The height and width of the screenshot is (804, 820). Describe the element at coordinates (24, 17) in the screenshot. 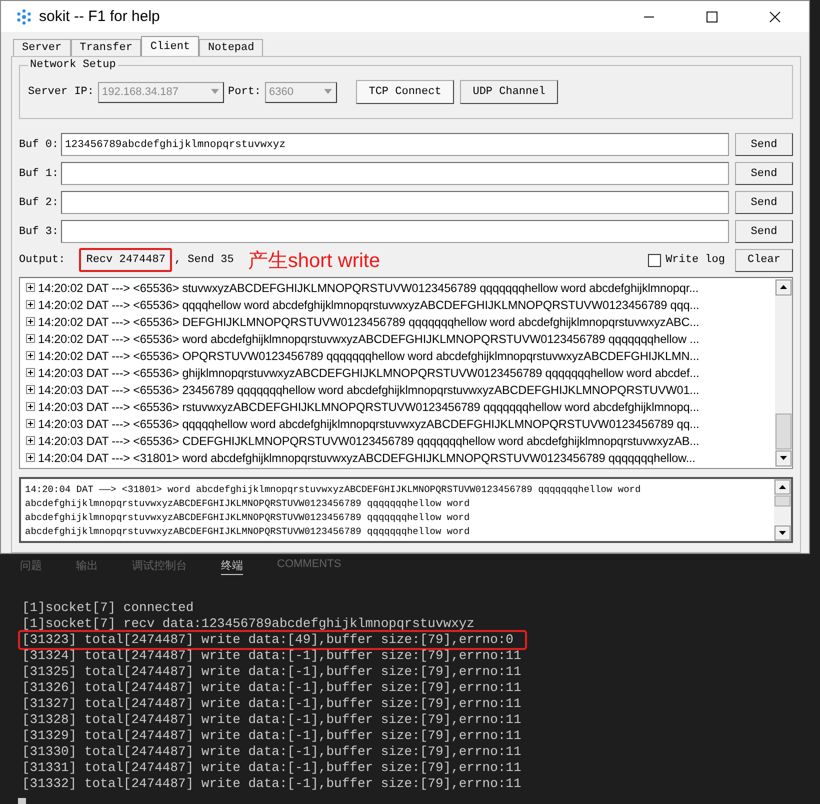

I see `snowflake-icon` at that location.